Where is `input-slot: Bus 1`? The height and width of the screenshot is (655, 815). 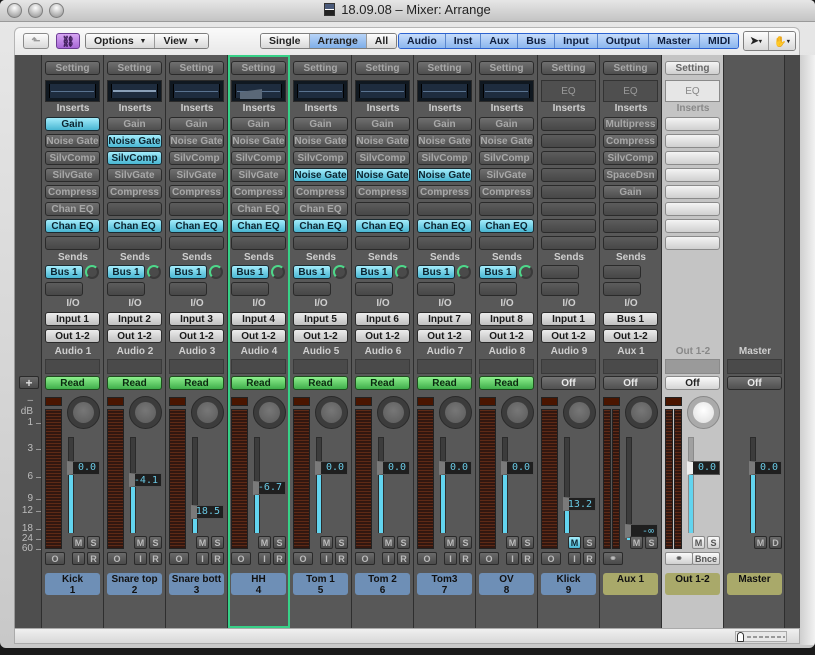
input-slot: Bus 1 is located at coordinates (630, 319).